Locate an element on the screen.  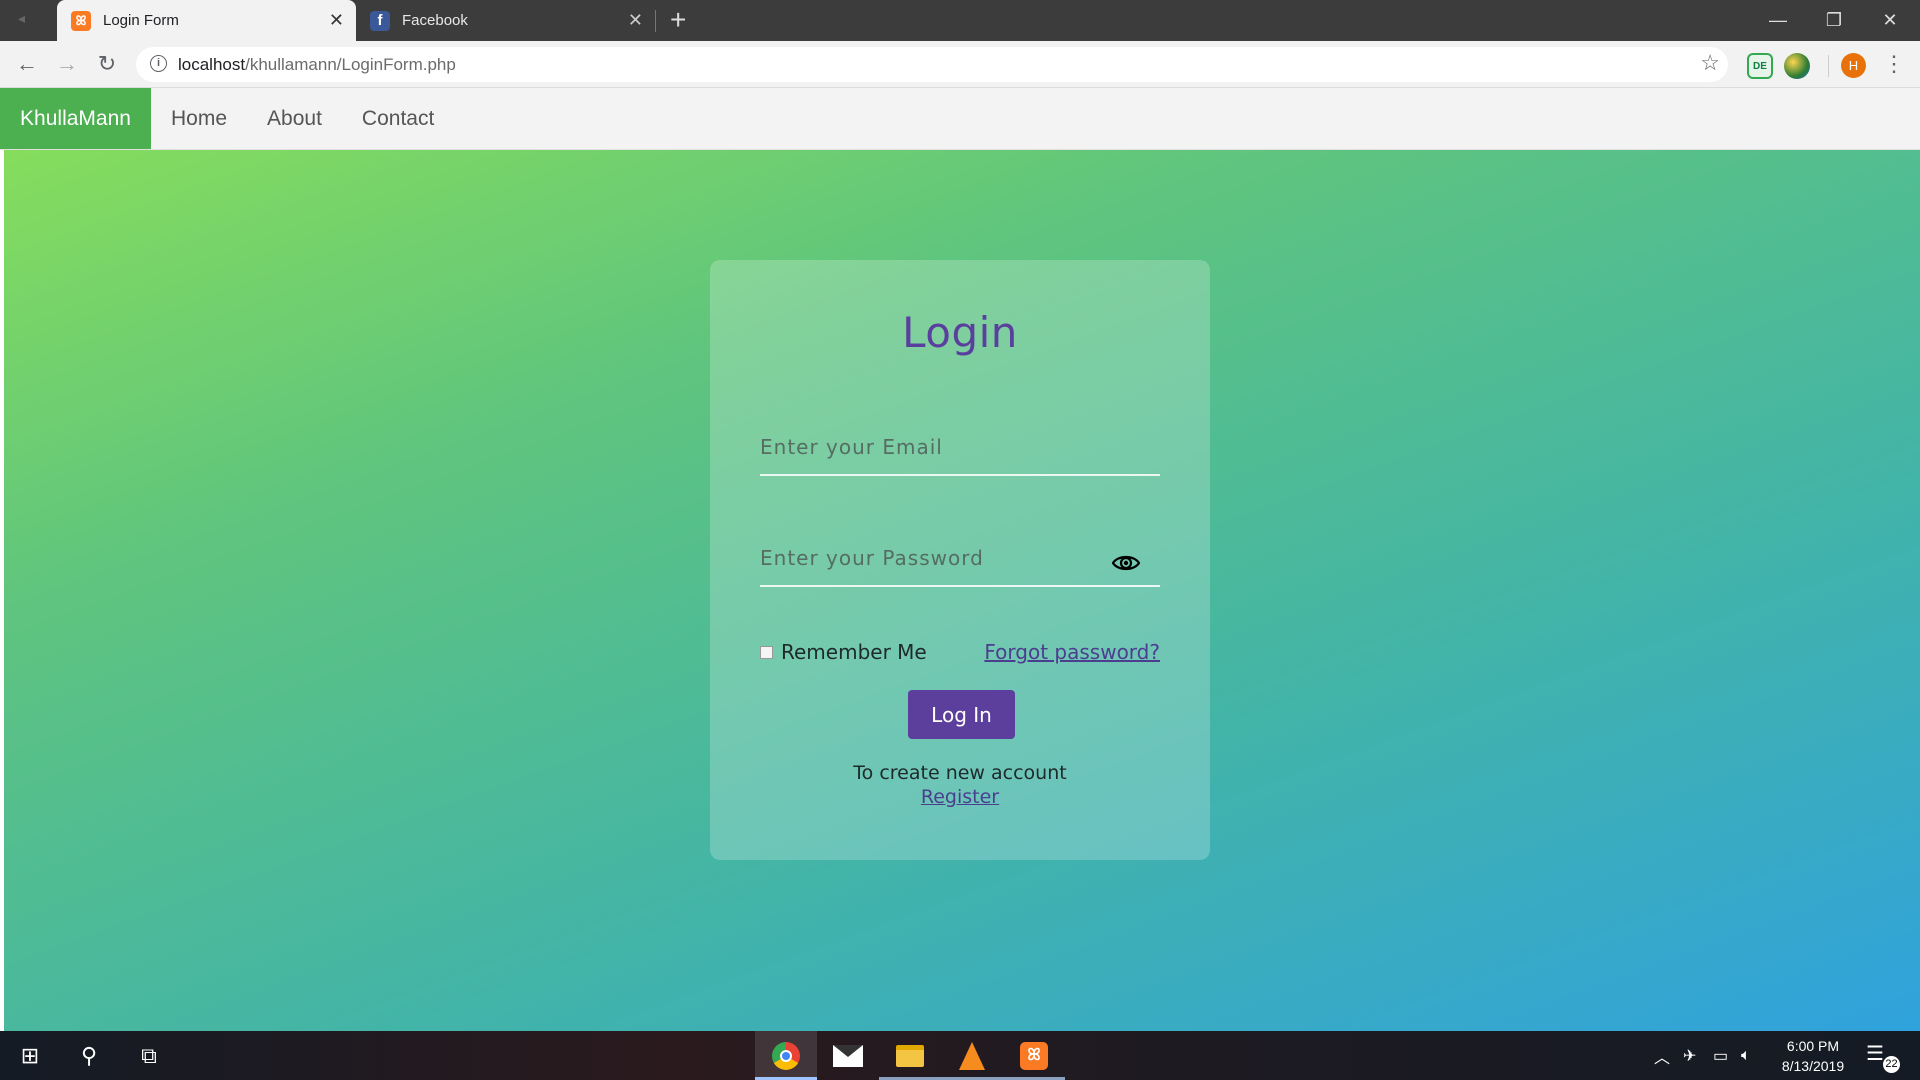
password-field-wrapper is located at coordinates (960, 561).